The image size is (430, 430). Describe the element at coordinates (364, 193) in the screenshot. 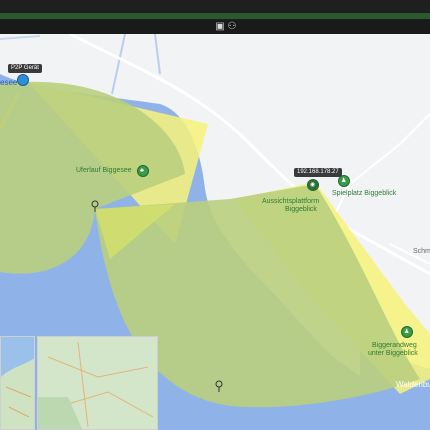

I see `poi-label-spielplatz: Spielplatz Biggeblick` at that location.